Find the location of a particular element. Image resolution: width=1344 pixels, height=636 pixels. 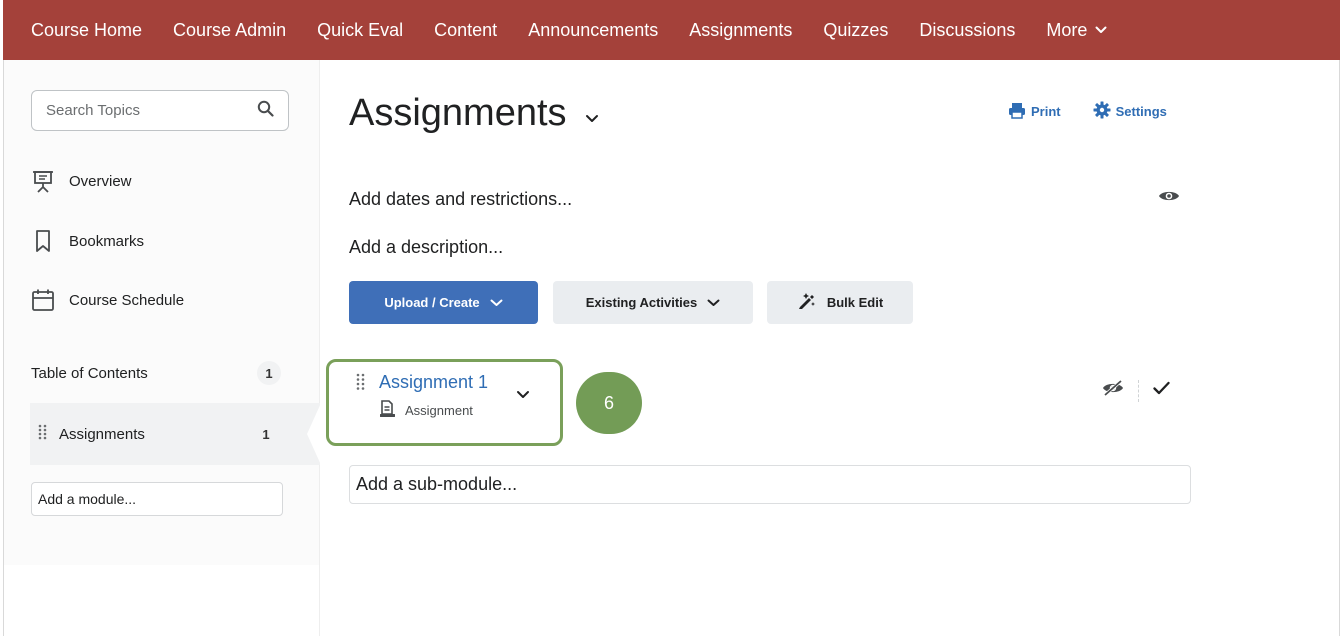

printer-icon is located at coordinates (1017, 112).